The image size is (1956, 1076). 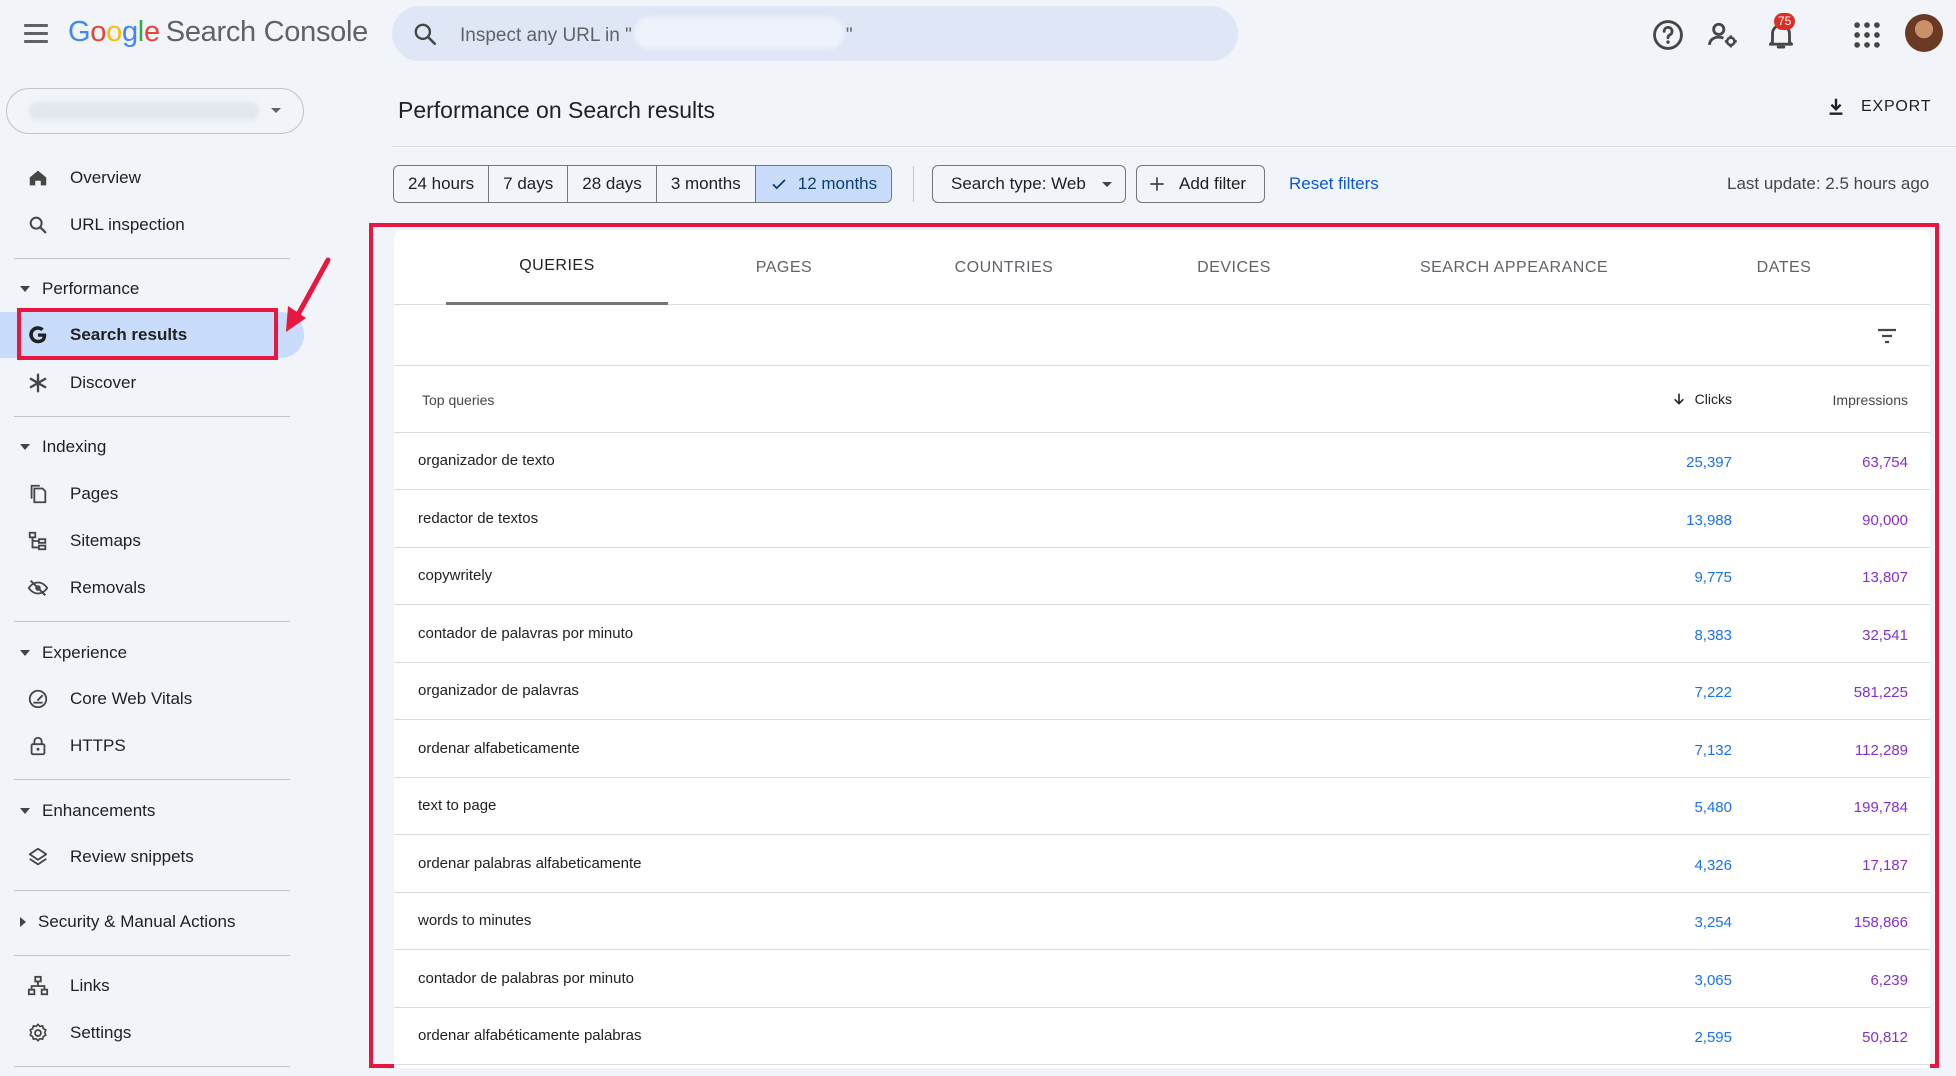 What do you see at coordinates (498, 690) in the screenshot?
I see `query-cell: organizador de palavras` at bounding box center [498, 690].